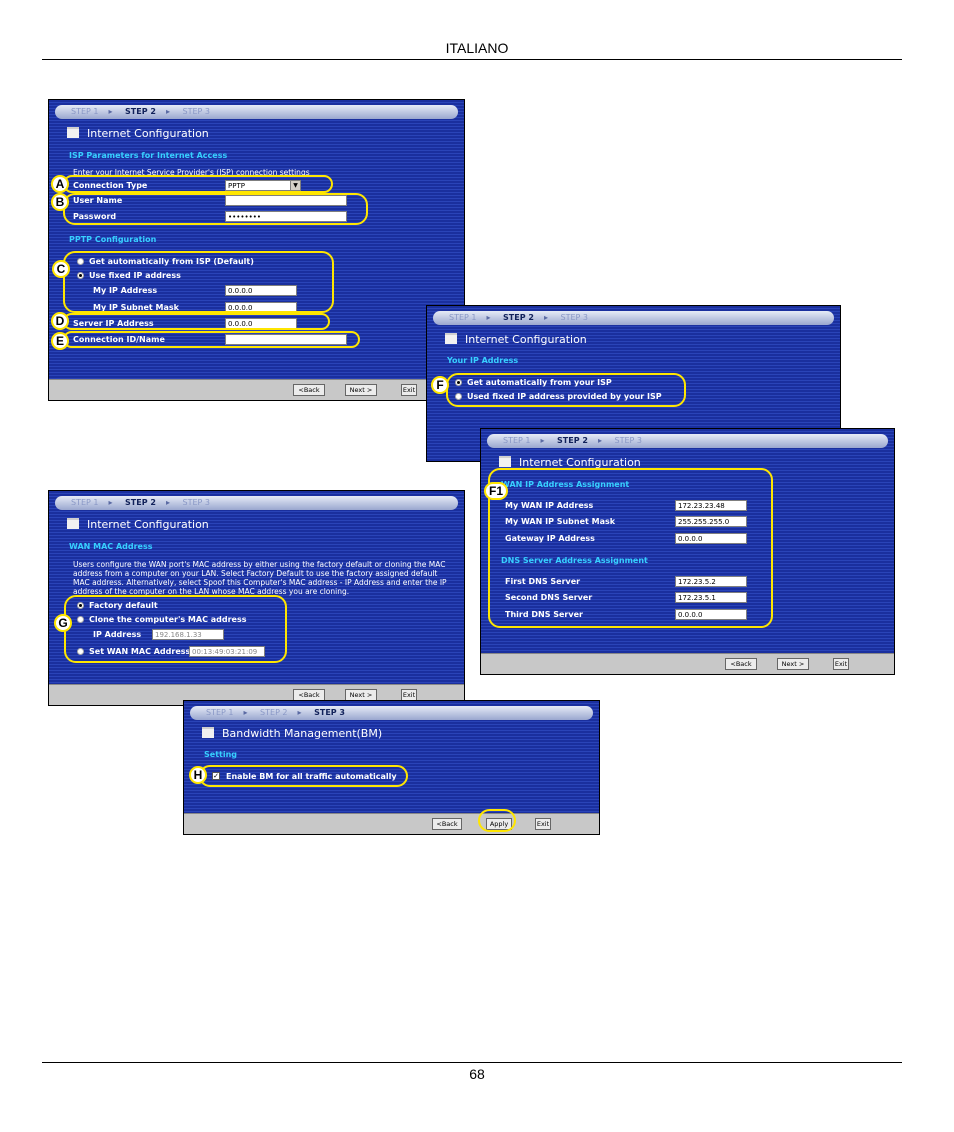 The image size is (954, 1132). Describe the element at coordinates (60, 321) in the screenshot. I see `badge-d: D` at that location.